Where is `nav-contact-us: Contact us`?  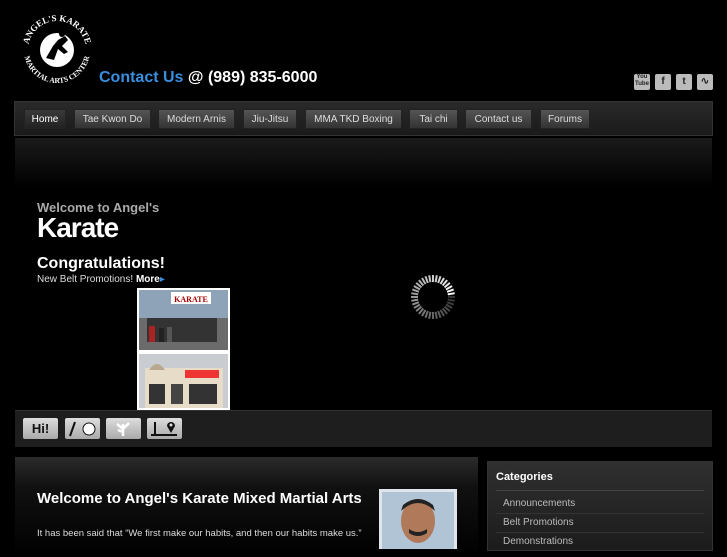
nav-contact-us: Contact us is located at coordinates (498, 119).